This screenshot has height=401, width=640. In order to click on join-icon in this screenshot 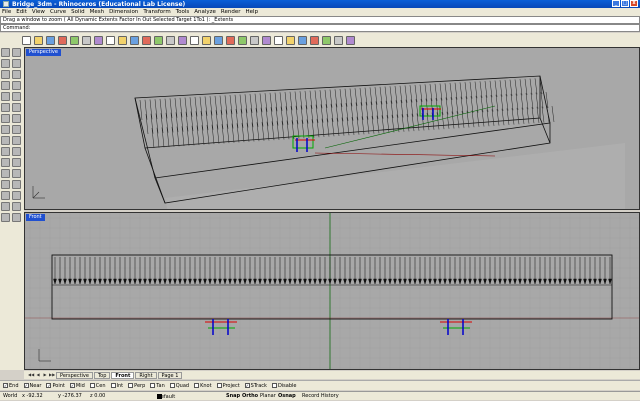, I will do `click(16, 162)`.